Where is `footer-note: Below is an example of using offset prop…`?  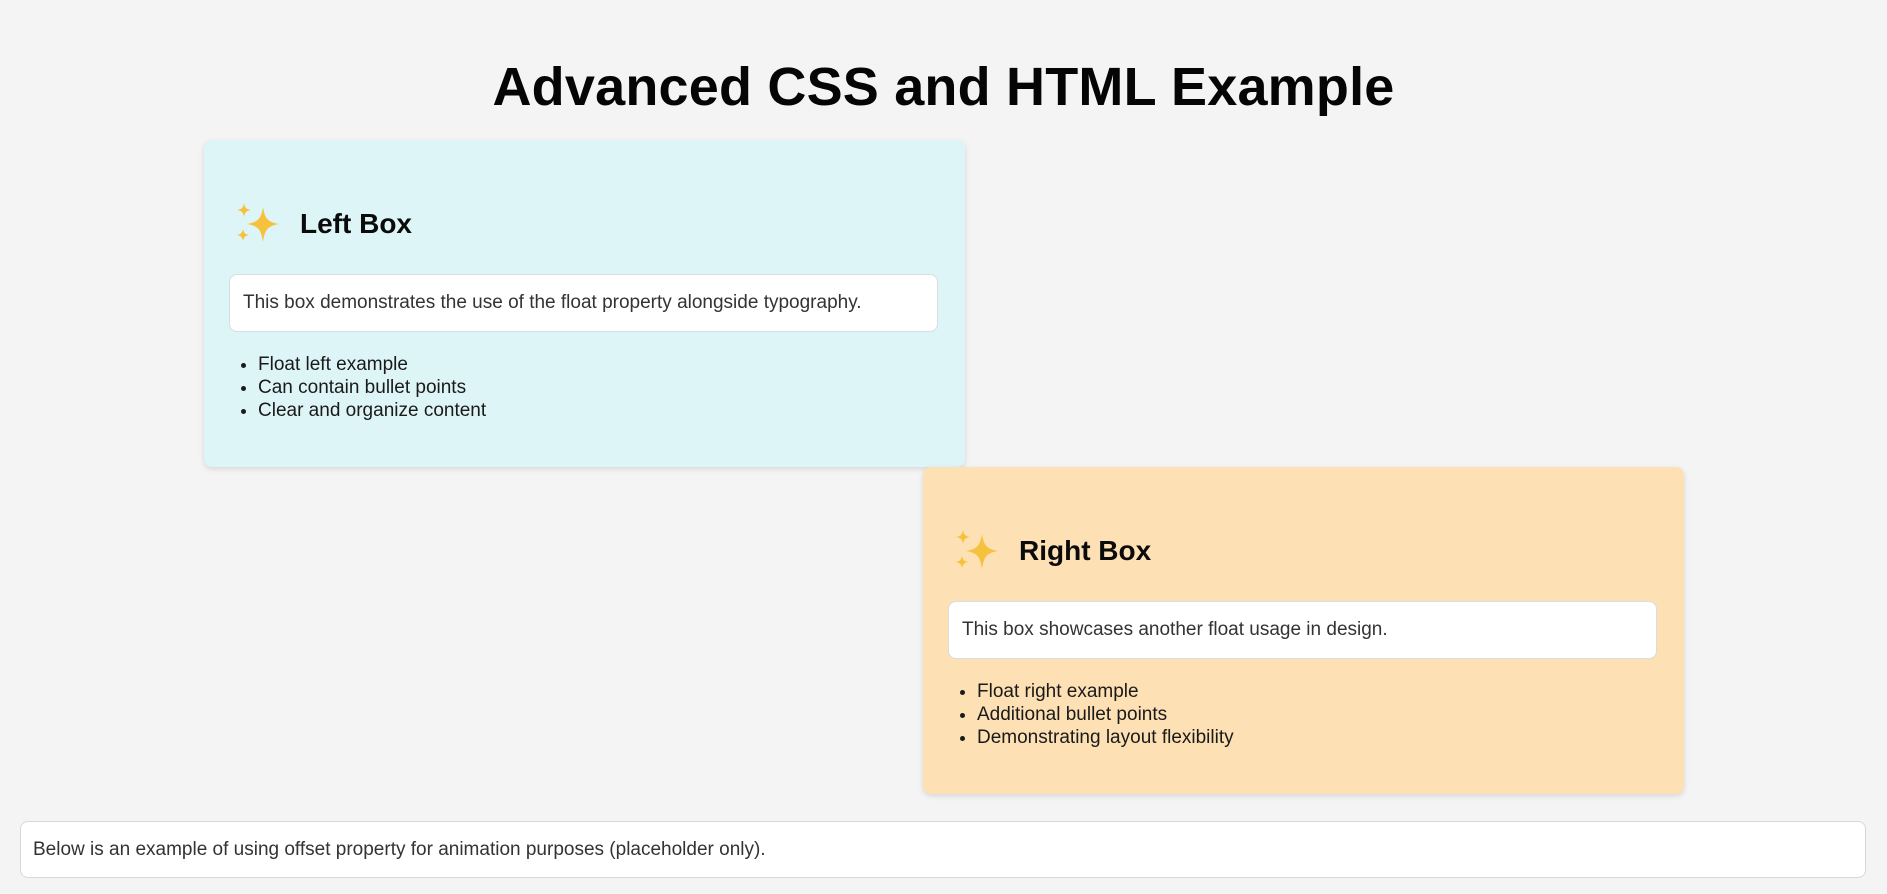
footer-note: Below is an example of using offset prop… is located at coordinates (943, 849).